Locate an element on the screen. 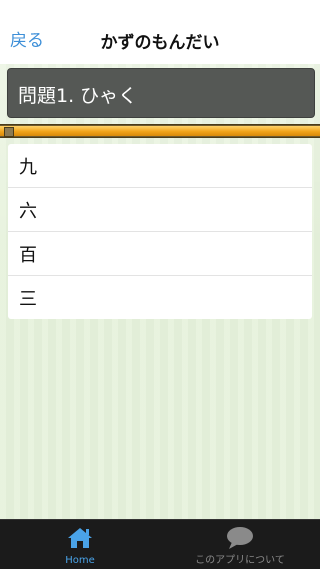  choice-label: 六 is located at coordinates (28, 211).